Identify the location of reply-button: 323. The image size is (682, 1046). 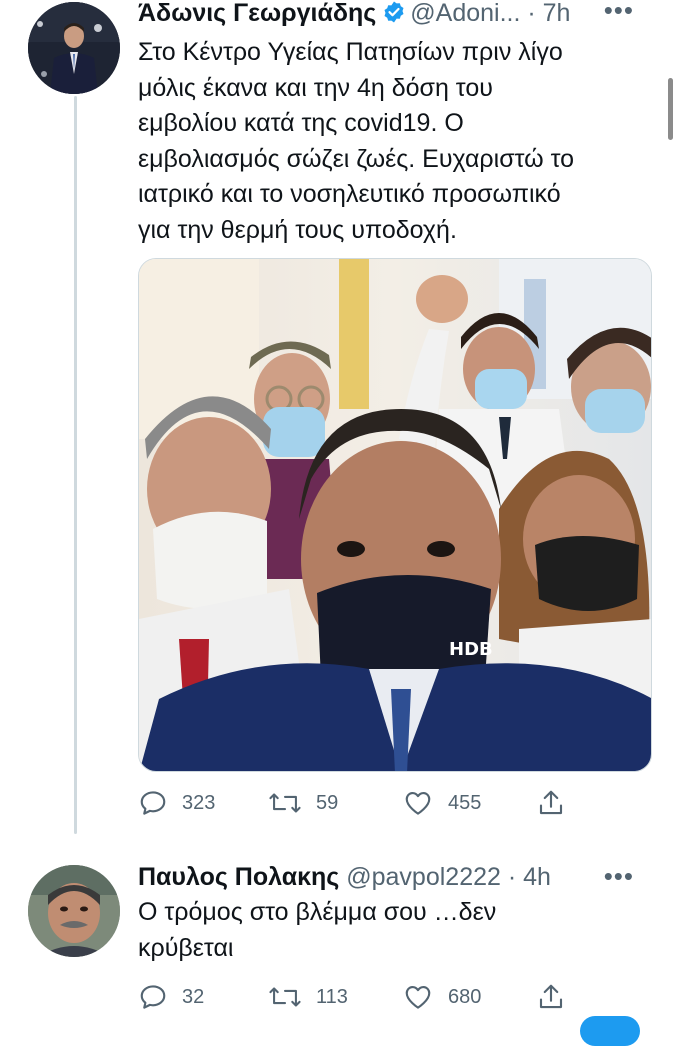
(176, 803).